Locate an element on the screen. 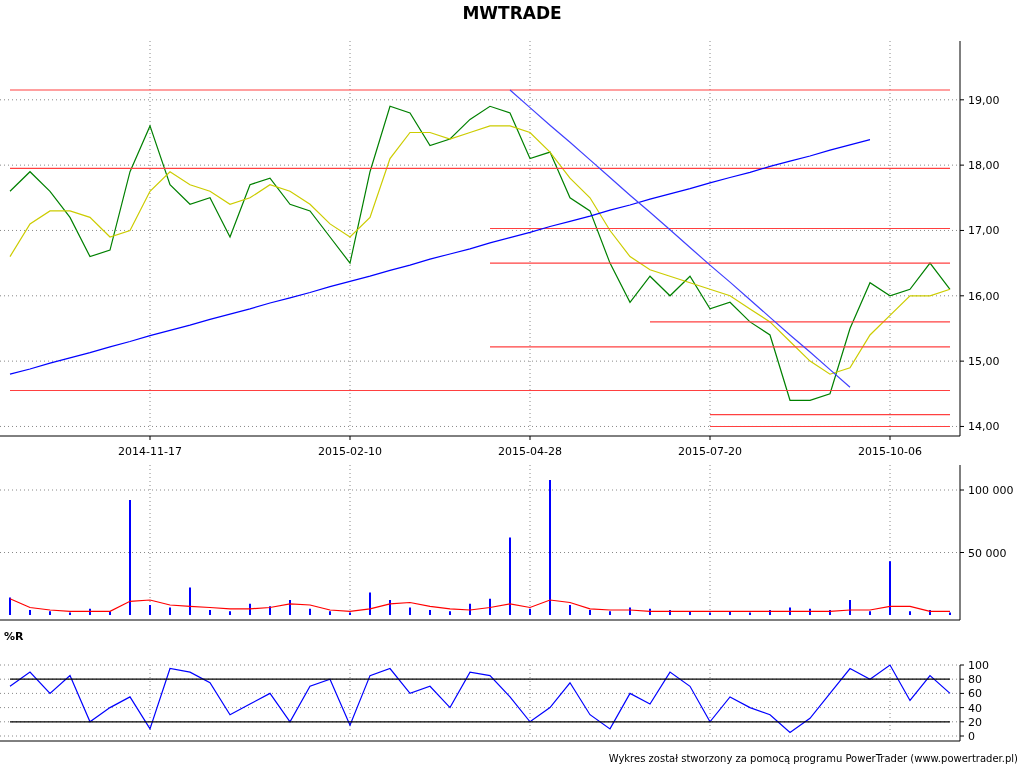 This screenshot has height=768, width=1024. footer-text: Wykres został stworzony za pomocą programu PowerTrader (www.powertrader.pl) is located at coordinates (813, 758).